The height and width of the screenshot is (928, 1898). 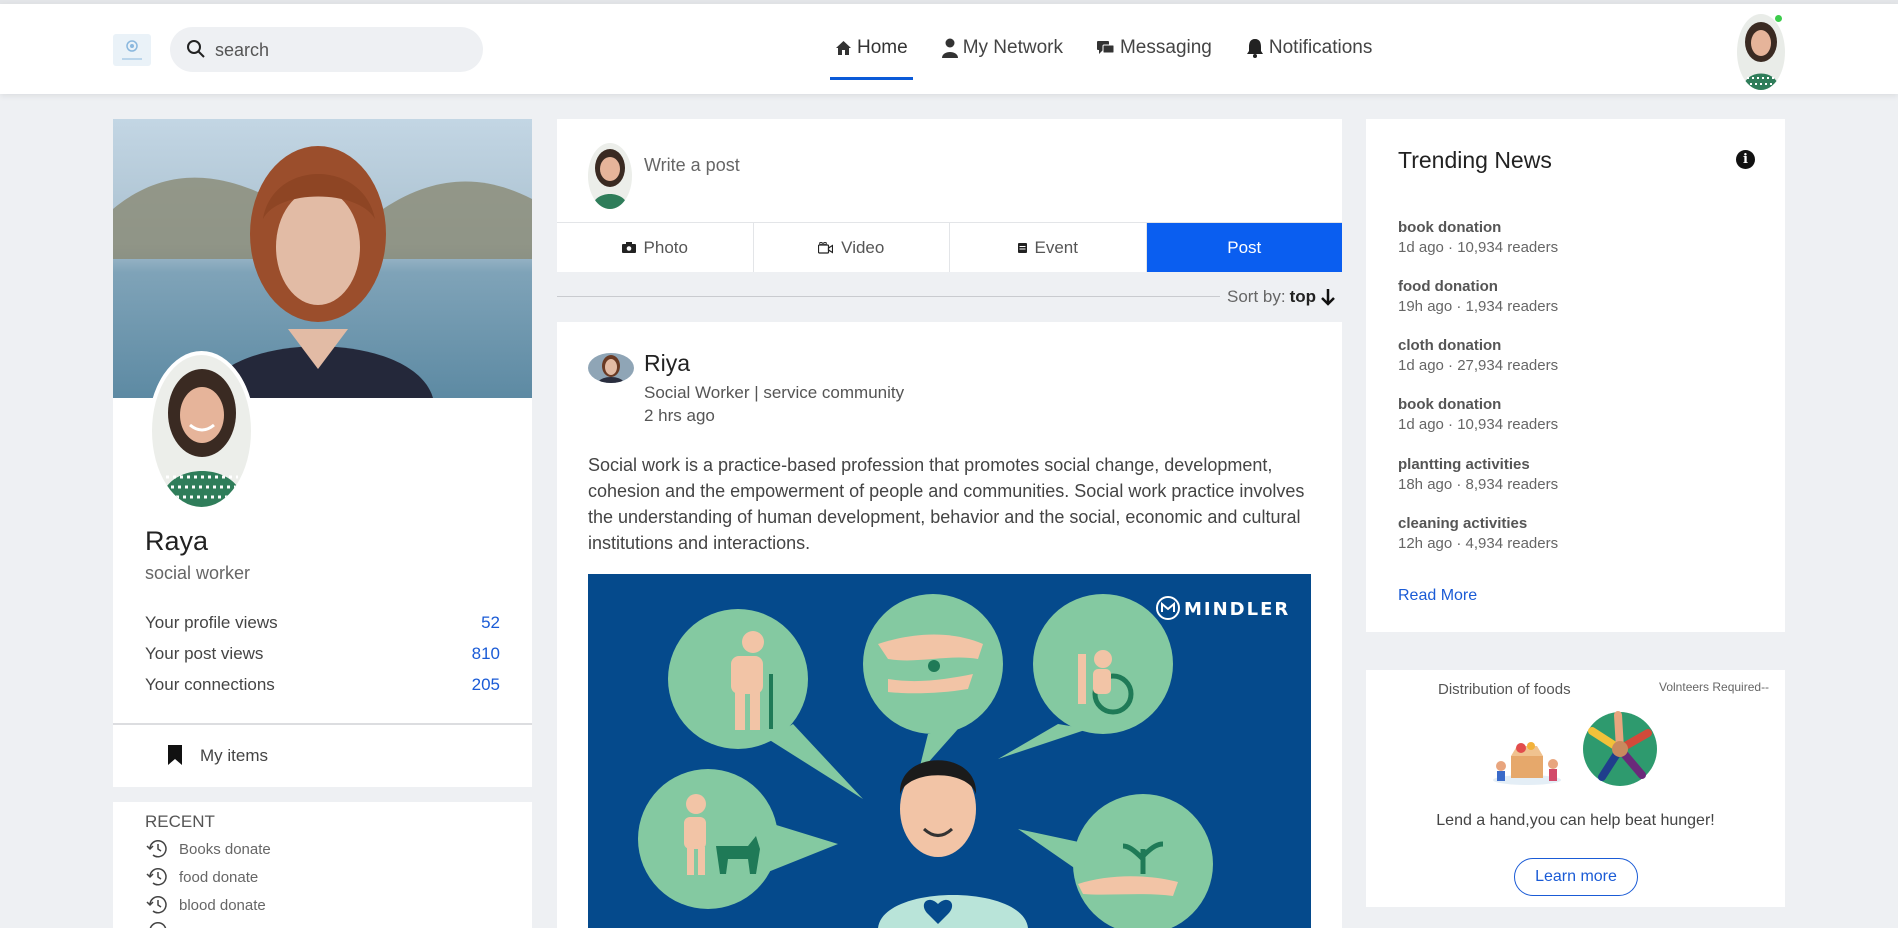 I want to click on learn-more-button: Learn more, so click(x=1576, y=877).